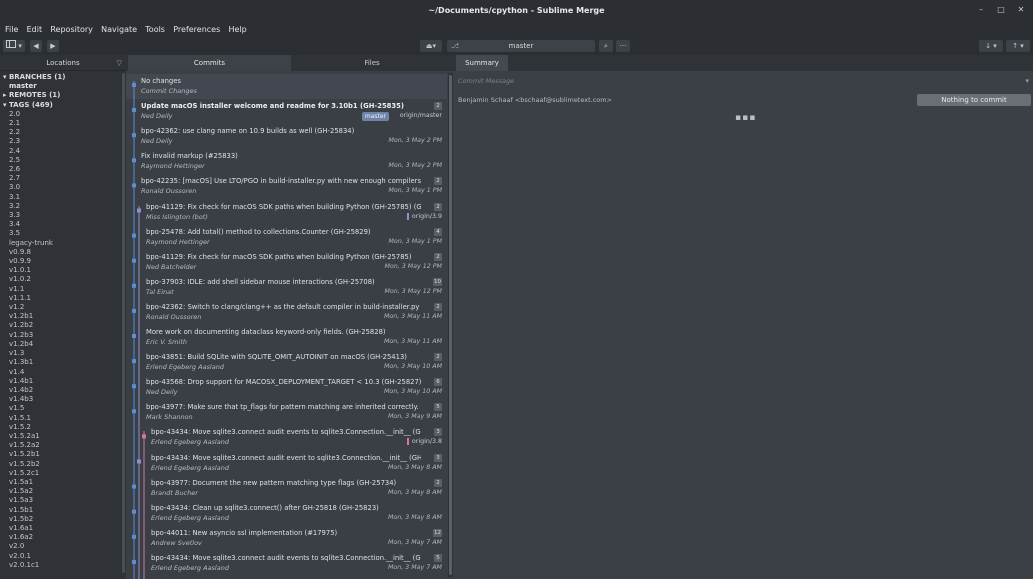 The width and height of the screenshot is (1033, 579). What do you see at coordinates (63, 390) in the screenshot?
I see `tag-item: v1.4b2` at bounding box center [63, 390].